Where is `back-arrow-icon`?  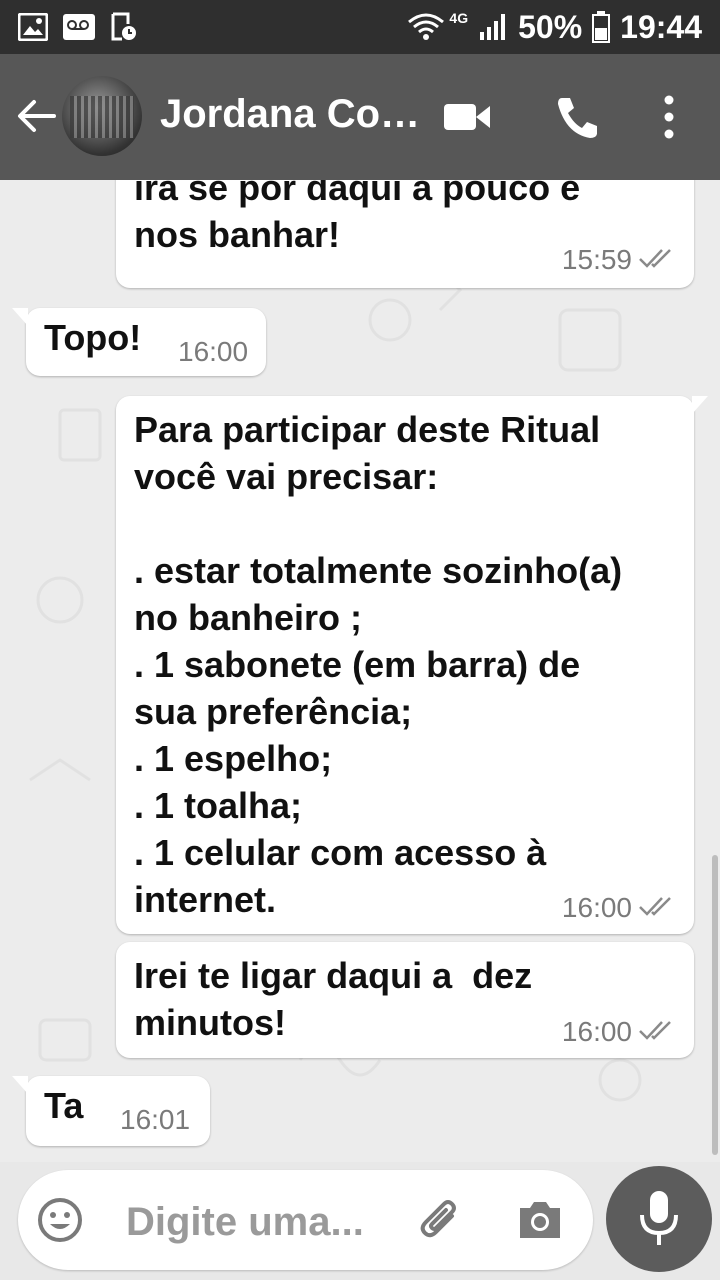 back-arrow-icon is located at coordinates (36, 116).